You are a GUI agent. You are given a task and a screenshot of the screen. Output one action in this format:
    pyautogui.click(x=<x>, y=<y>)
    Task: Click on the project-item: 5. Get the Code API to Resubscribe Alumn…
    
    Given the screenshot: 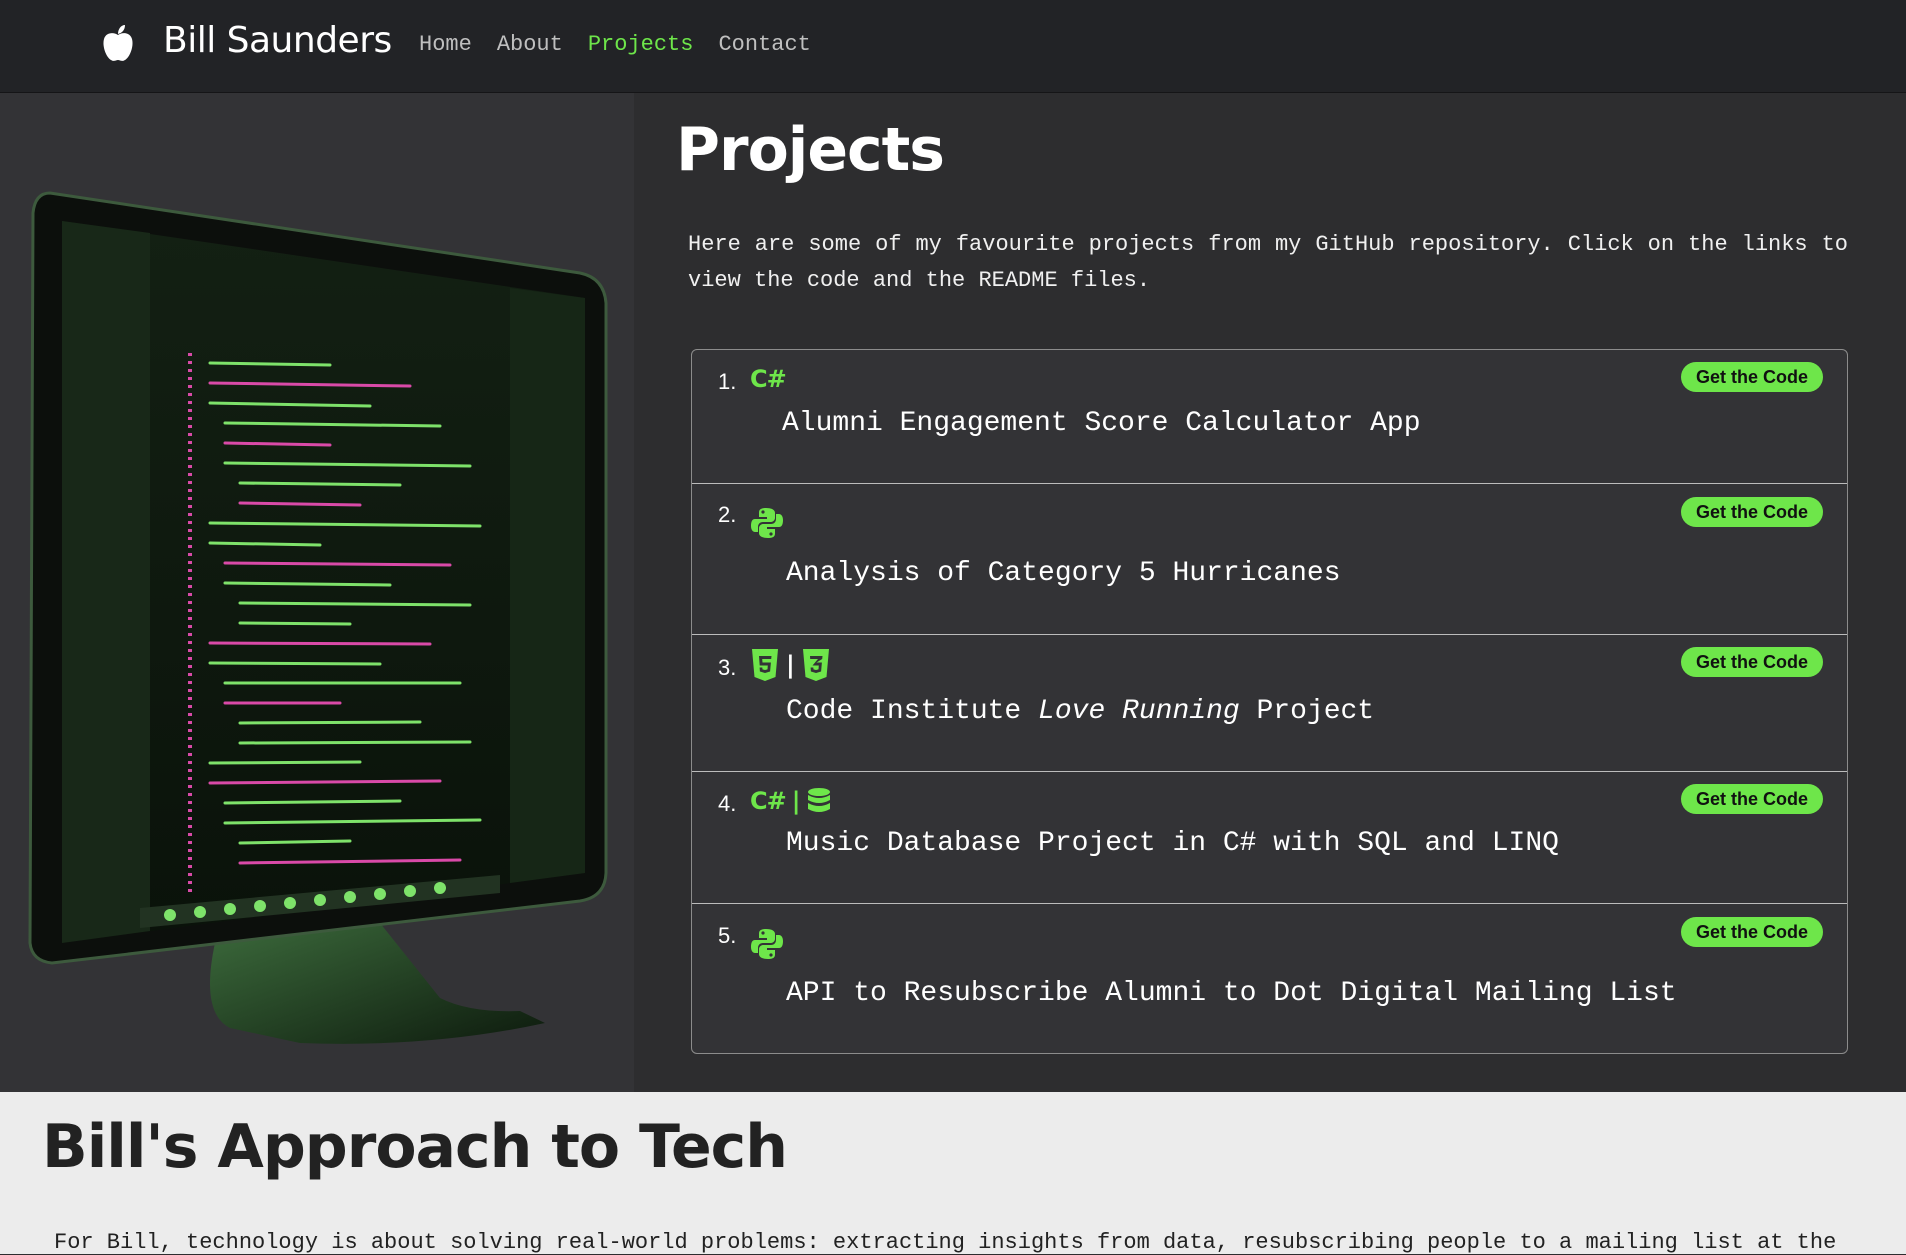 What is the action you would take?
    pyautogui.click(x=1269, y=978)
    